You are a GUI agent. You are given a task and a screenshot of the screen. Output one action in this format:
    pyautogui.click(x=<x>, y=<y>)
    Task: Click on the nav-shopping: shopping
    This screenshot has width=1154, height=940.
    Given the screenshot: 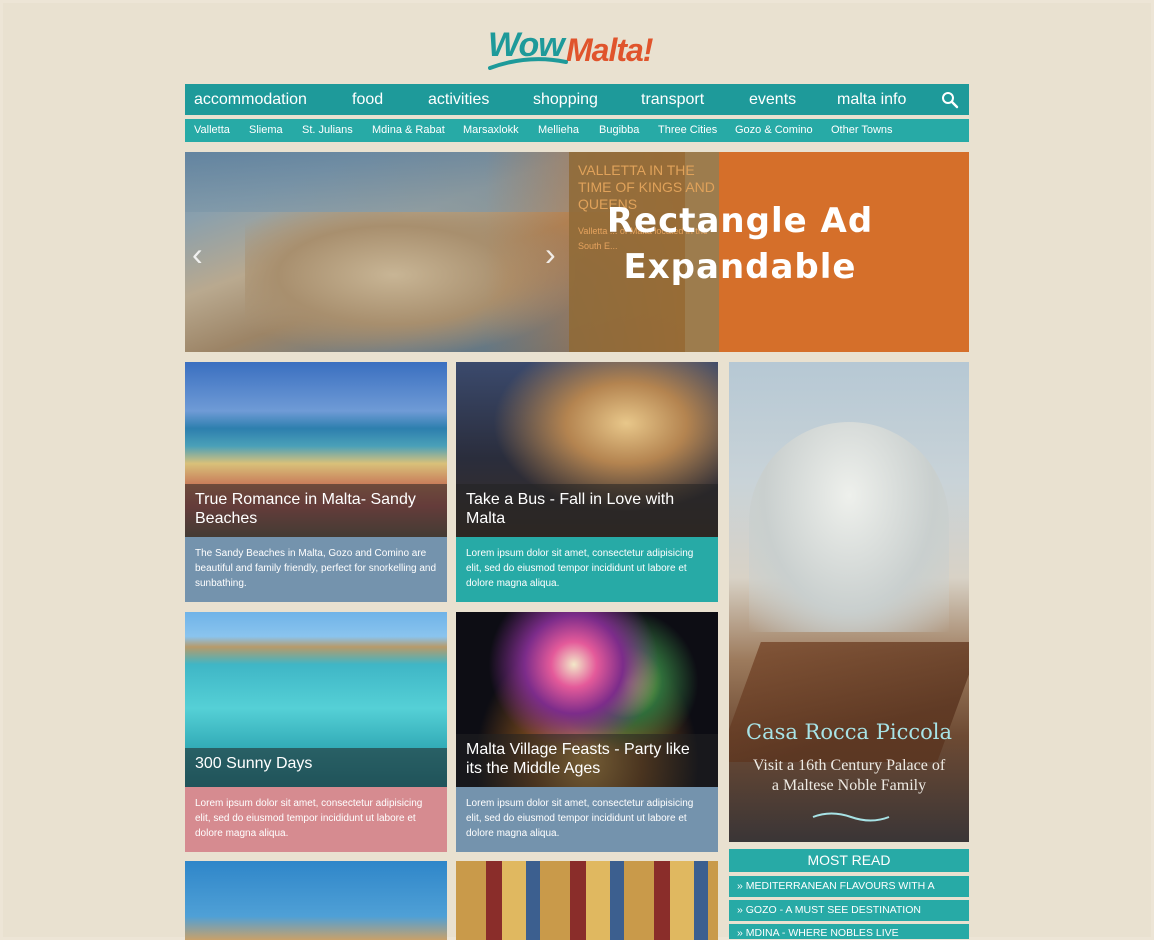 What is the action you would take?
    pyautogui.click(x=565, y=99)
    